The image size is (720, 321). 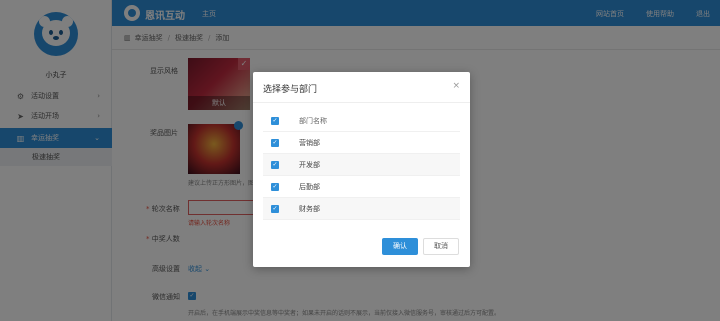 I want to click on department-name: 营销部, so click(x=309, y=142).